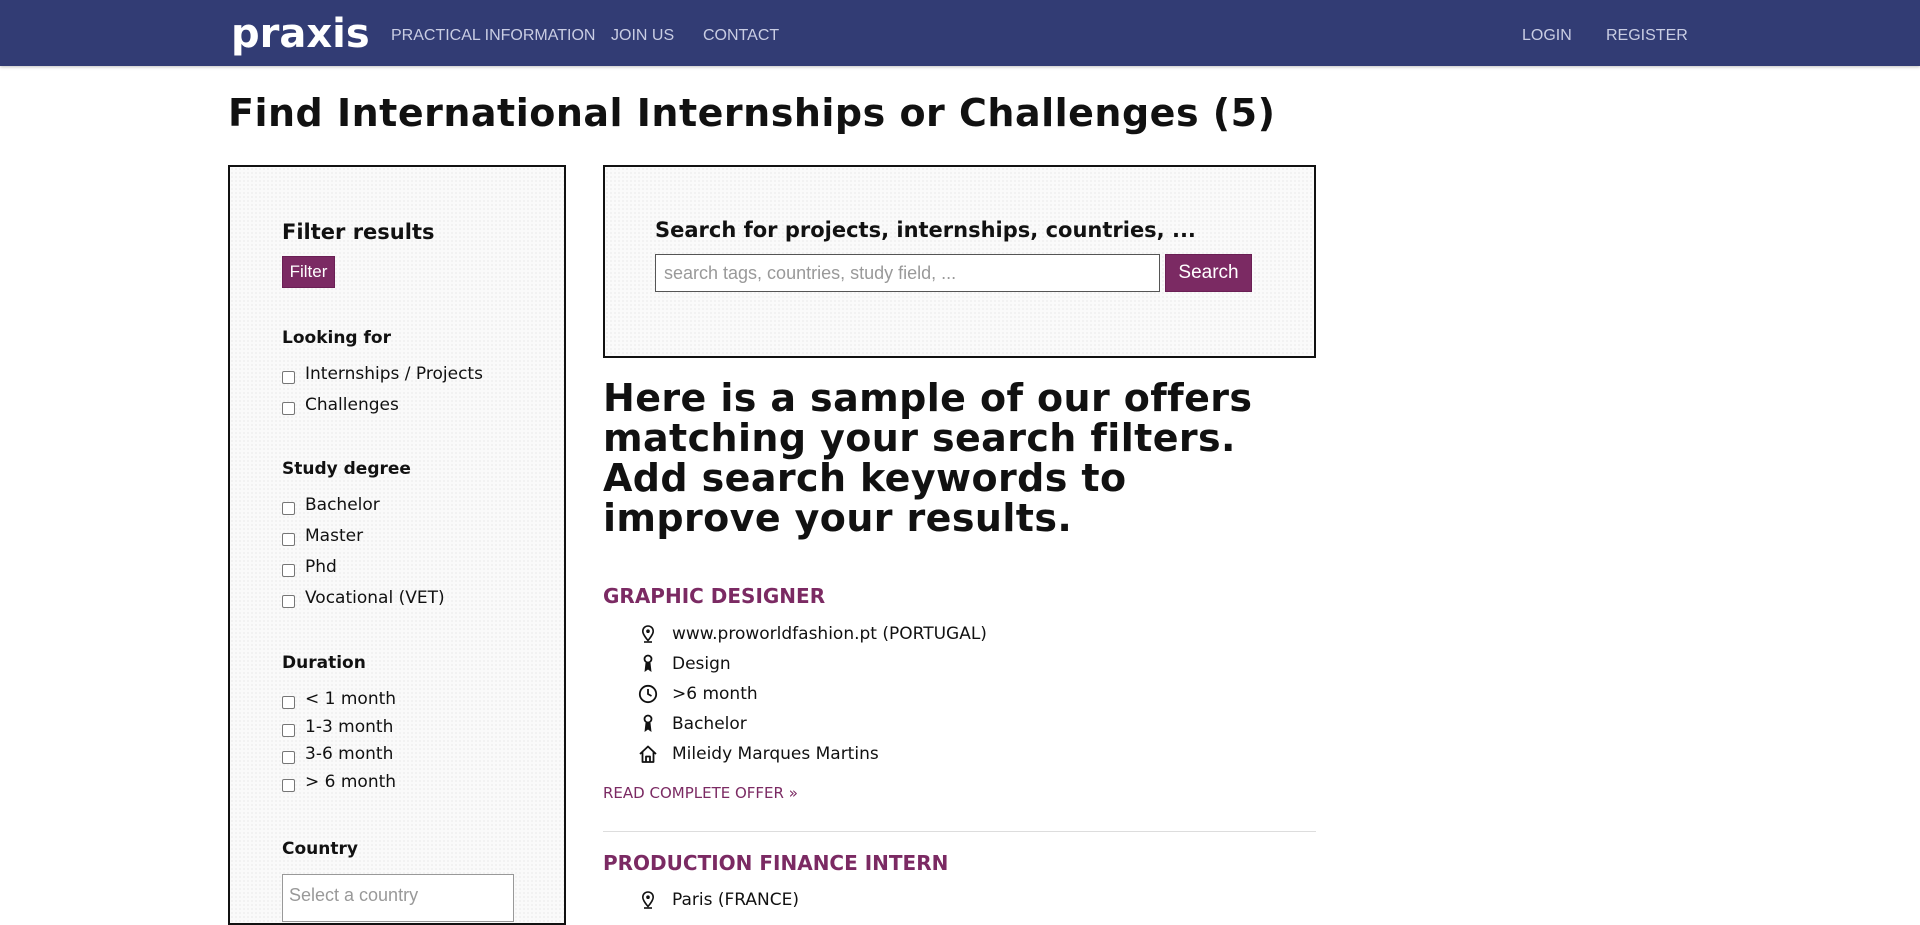 Image resolution: width=1920 pixels, height=925 pixels. I want to click on country-title: Country, so click(320, 849).